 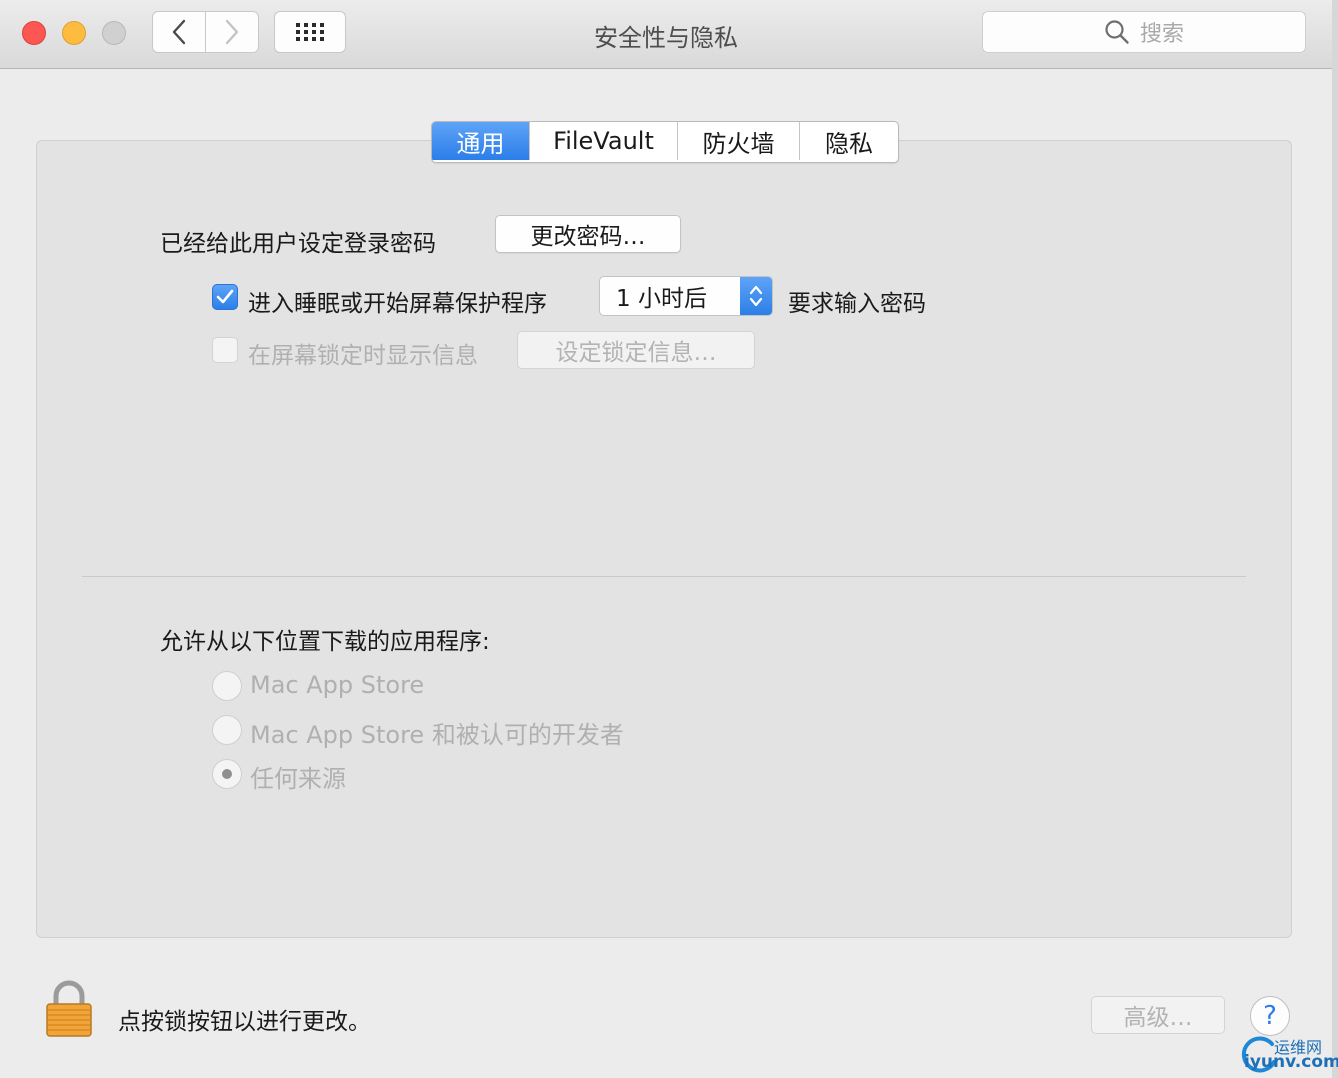 What do you see at coordinates (666, 34) in the screenshot?
I see `title-bar: 安全性与隐私 搜索` at bounding box center [666, 34].